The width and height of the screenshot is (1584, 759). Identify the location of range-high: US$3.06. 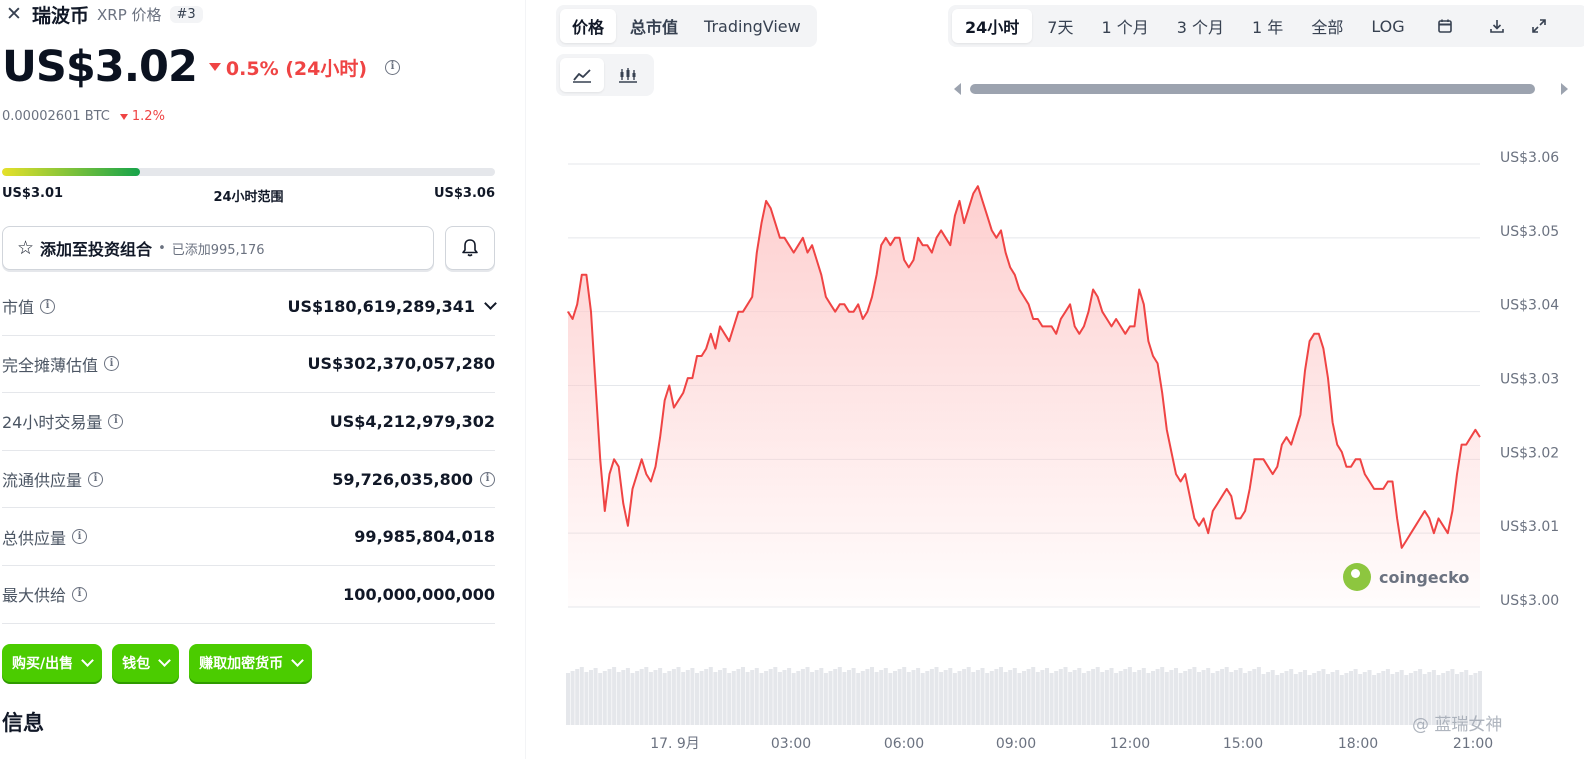
(464, 193).